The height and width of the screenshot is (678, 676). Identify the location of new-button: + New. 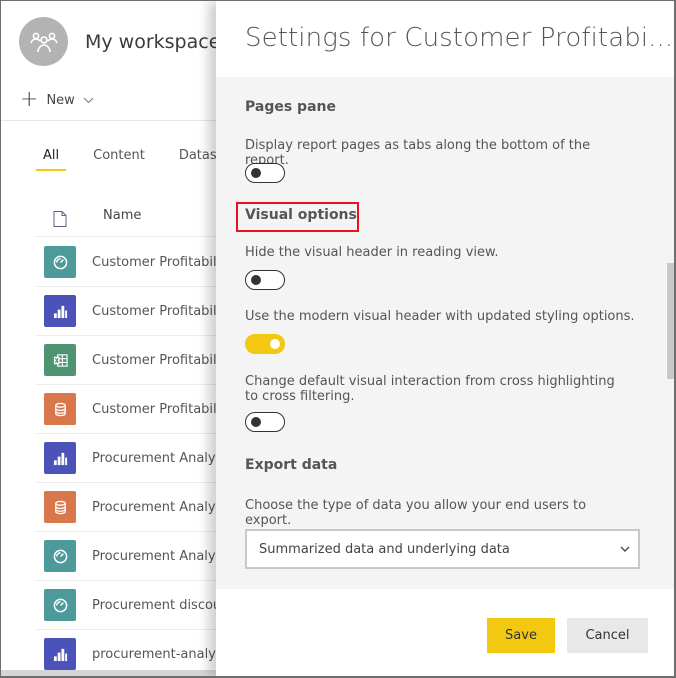
(57, 99).